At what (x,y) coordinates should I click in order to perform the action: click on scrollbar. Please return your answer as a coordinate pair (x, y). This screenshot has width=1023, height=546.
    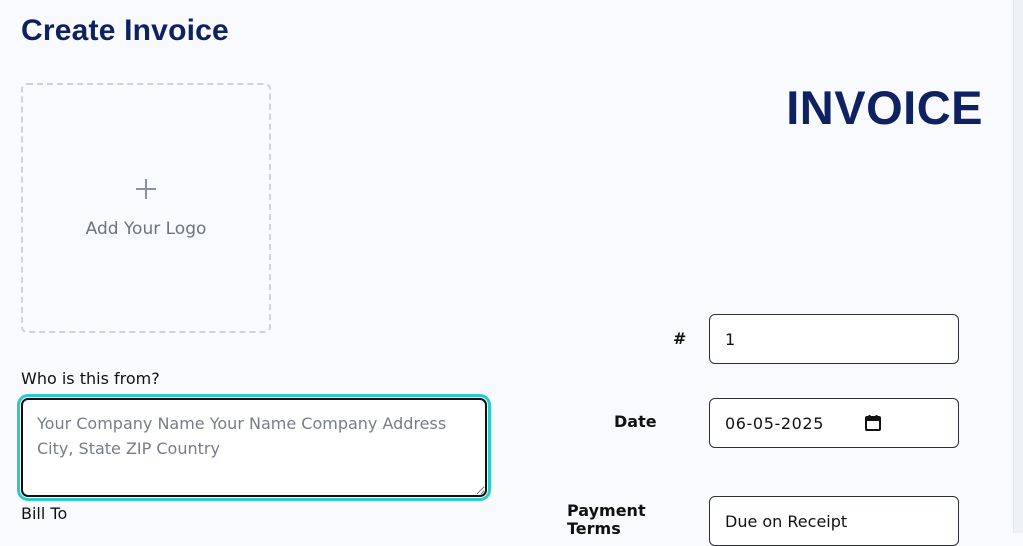
    Looking at the image, I should click on (1018, 266).